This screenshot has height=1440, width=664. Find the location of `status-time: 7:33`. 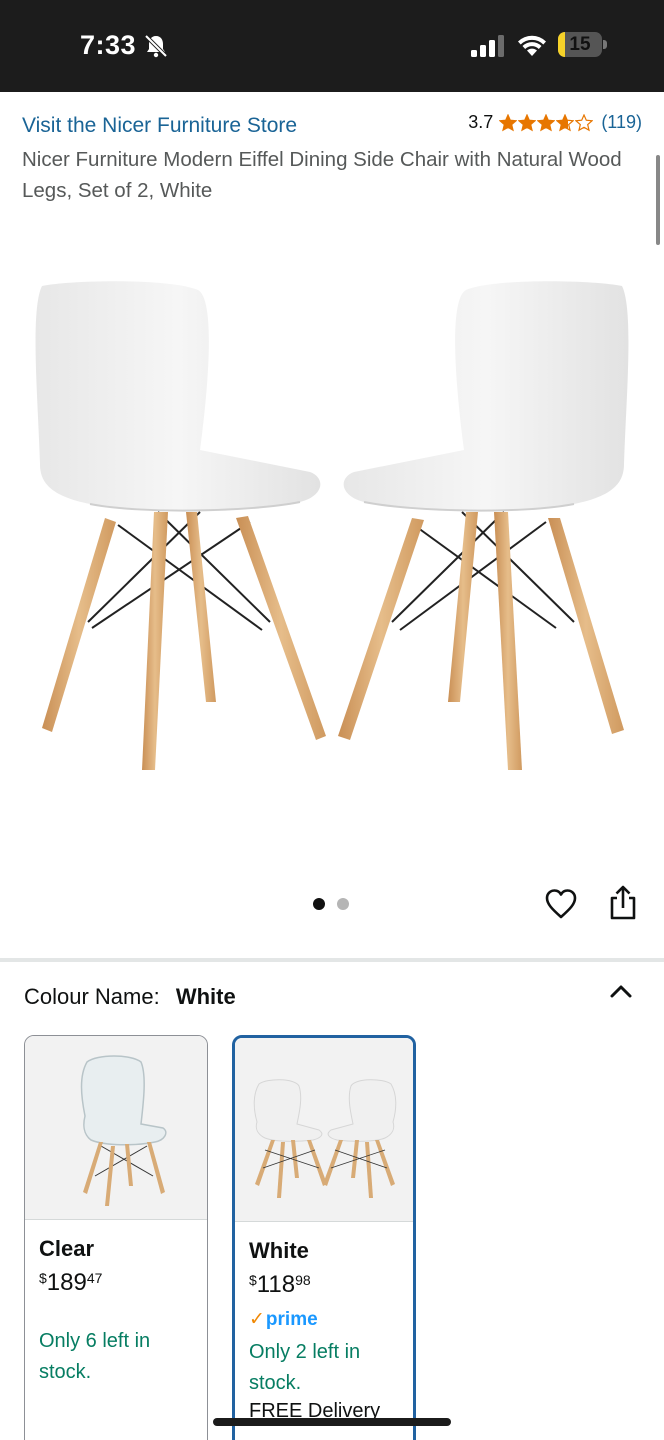

status-time: 7:33 is located at coordinates (108, 45).